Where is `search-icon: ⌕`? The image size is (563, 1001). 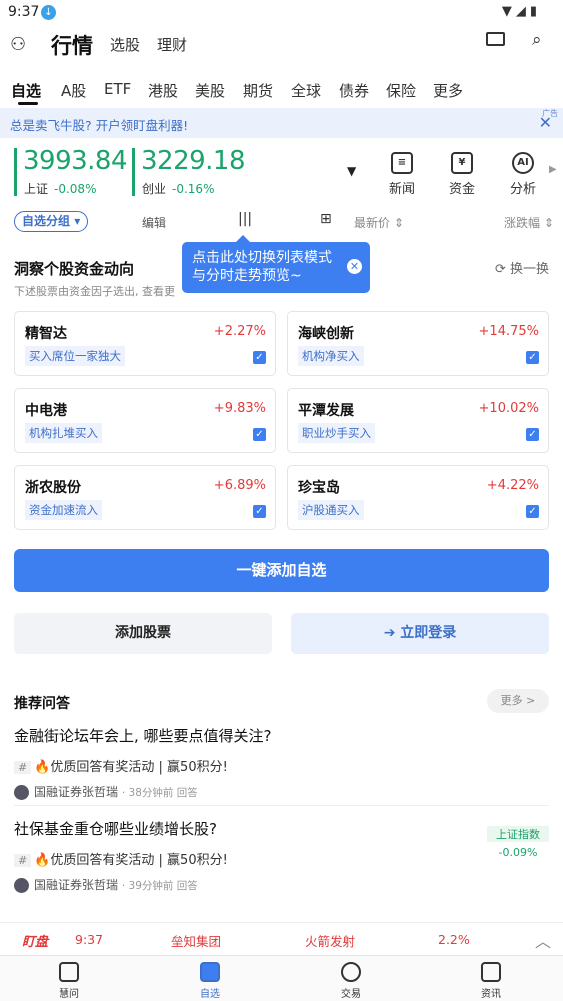 search-icon: ⌕ is located at coordinates (537, 40).